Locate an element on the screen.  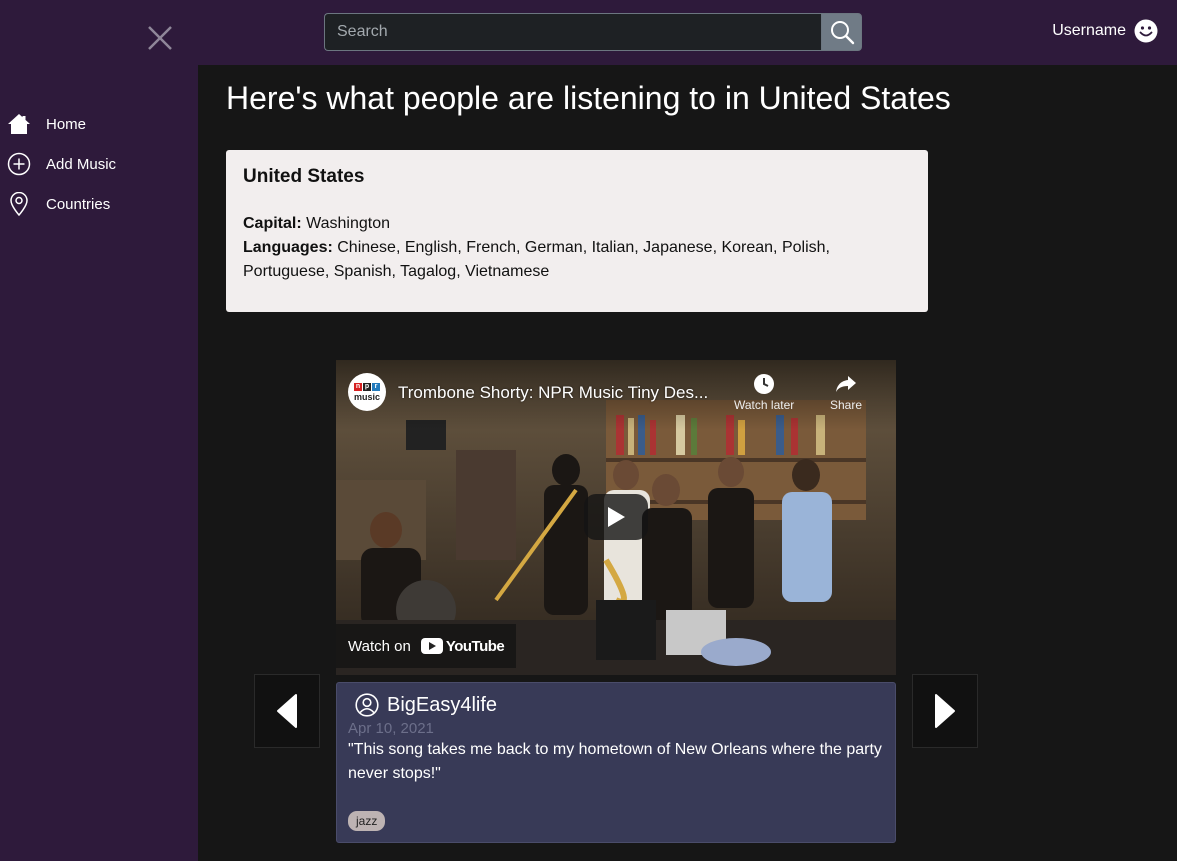
youtube-wordmark: YouTube is located at coordinates (475, 646).